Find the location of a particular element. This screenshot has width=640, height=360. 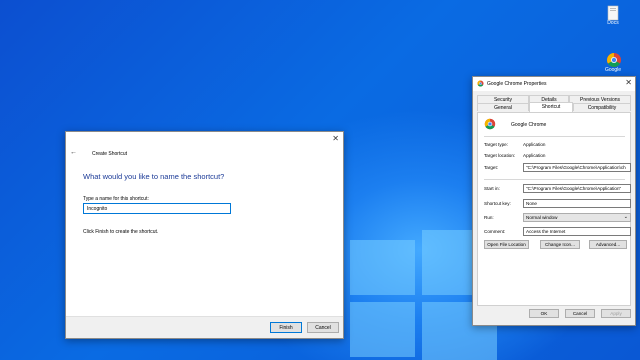

tab-previous-versions: Previous Versions is located at coordinates (600, 99).